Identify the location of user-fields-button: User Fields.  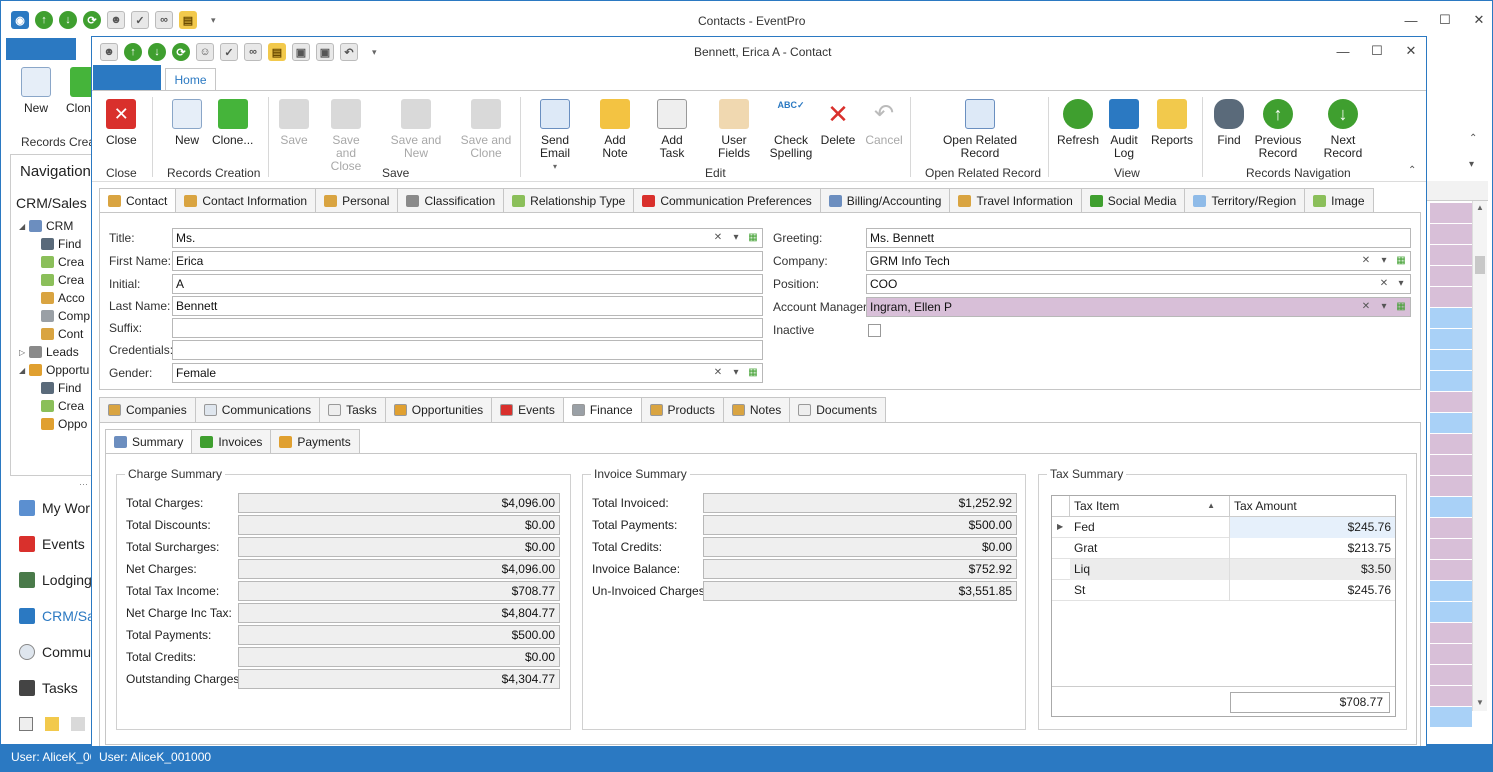
(734, 129).